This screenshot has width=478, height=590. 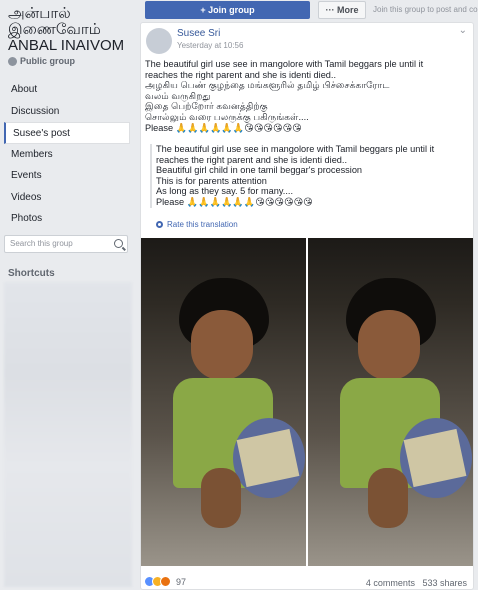 I want to click on nav-members: Members, so click(x=67, y=155).